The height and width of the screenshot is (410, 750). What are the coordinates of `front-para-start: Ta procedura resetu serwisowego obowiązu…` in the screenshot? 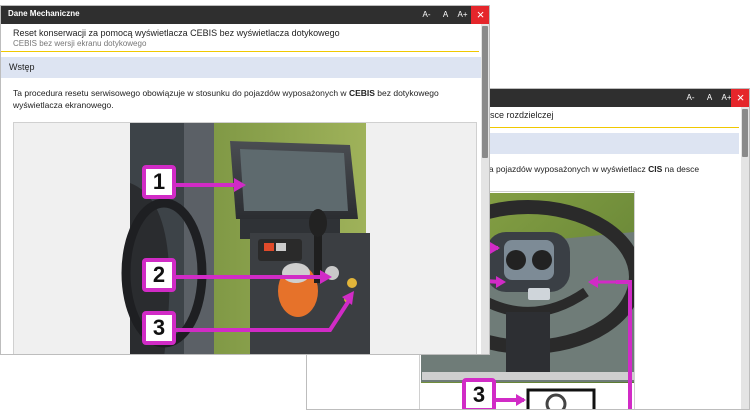 It's located at (181, 93).